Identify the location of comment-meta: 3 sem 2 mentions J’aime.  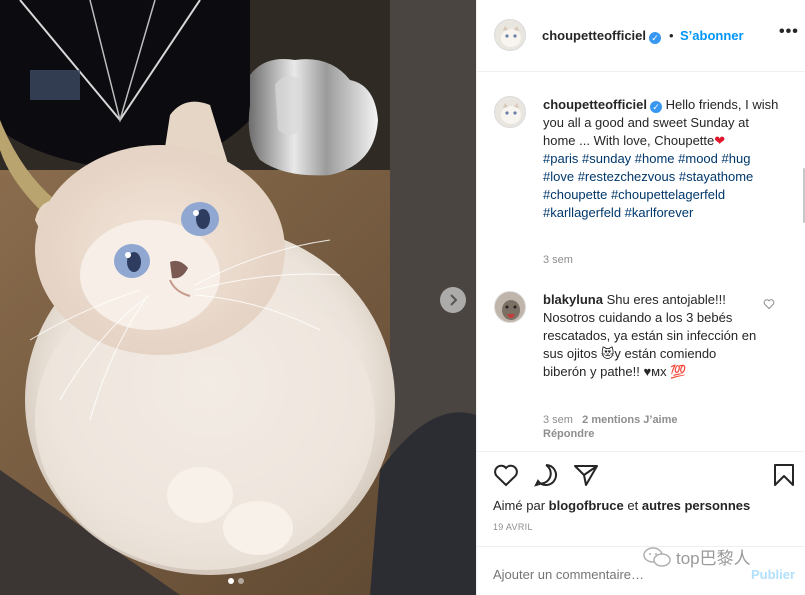
(610, 420).